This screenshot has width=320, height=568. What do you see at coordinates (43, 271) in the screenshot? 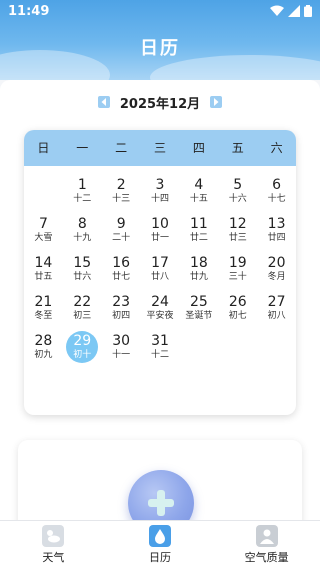
I see `day-cell: 14 廿五` at bounding box center [43, 271].